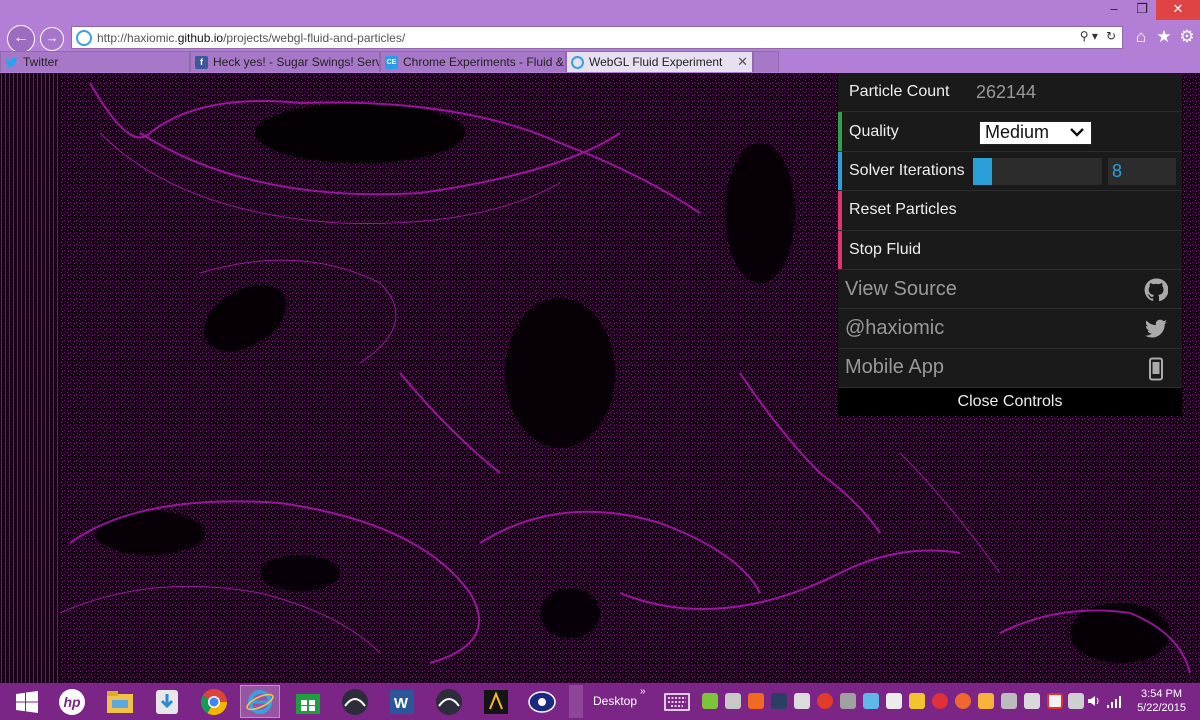 The width and height of the screenshot is (1200, 720). What do you see at coordinates (95, 61) in the screenshot?
I see `tab-twitter: Twitter` at bounding box center [95, 61].